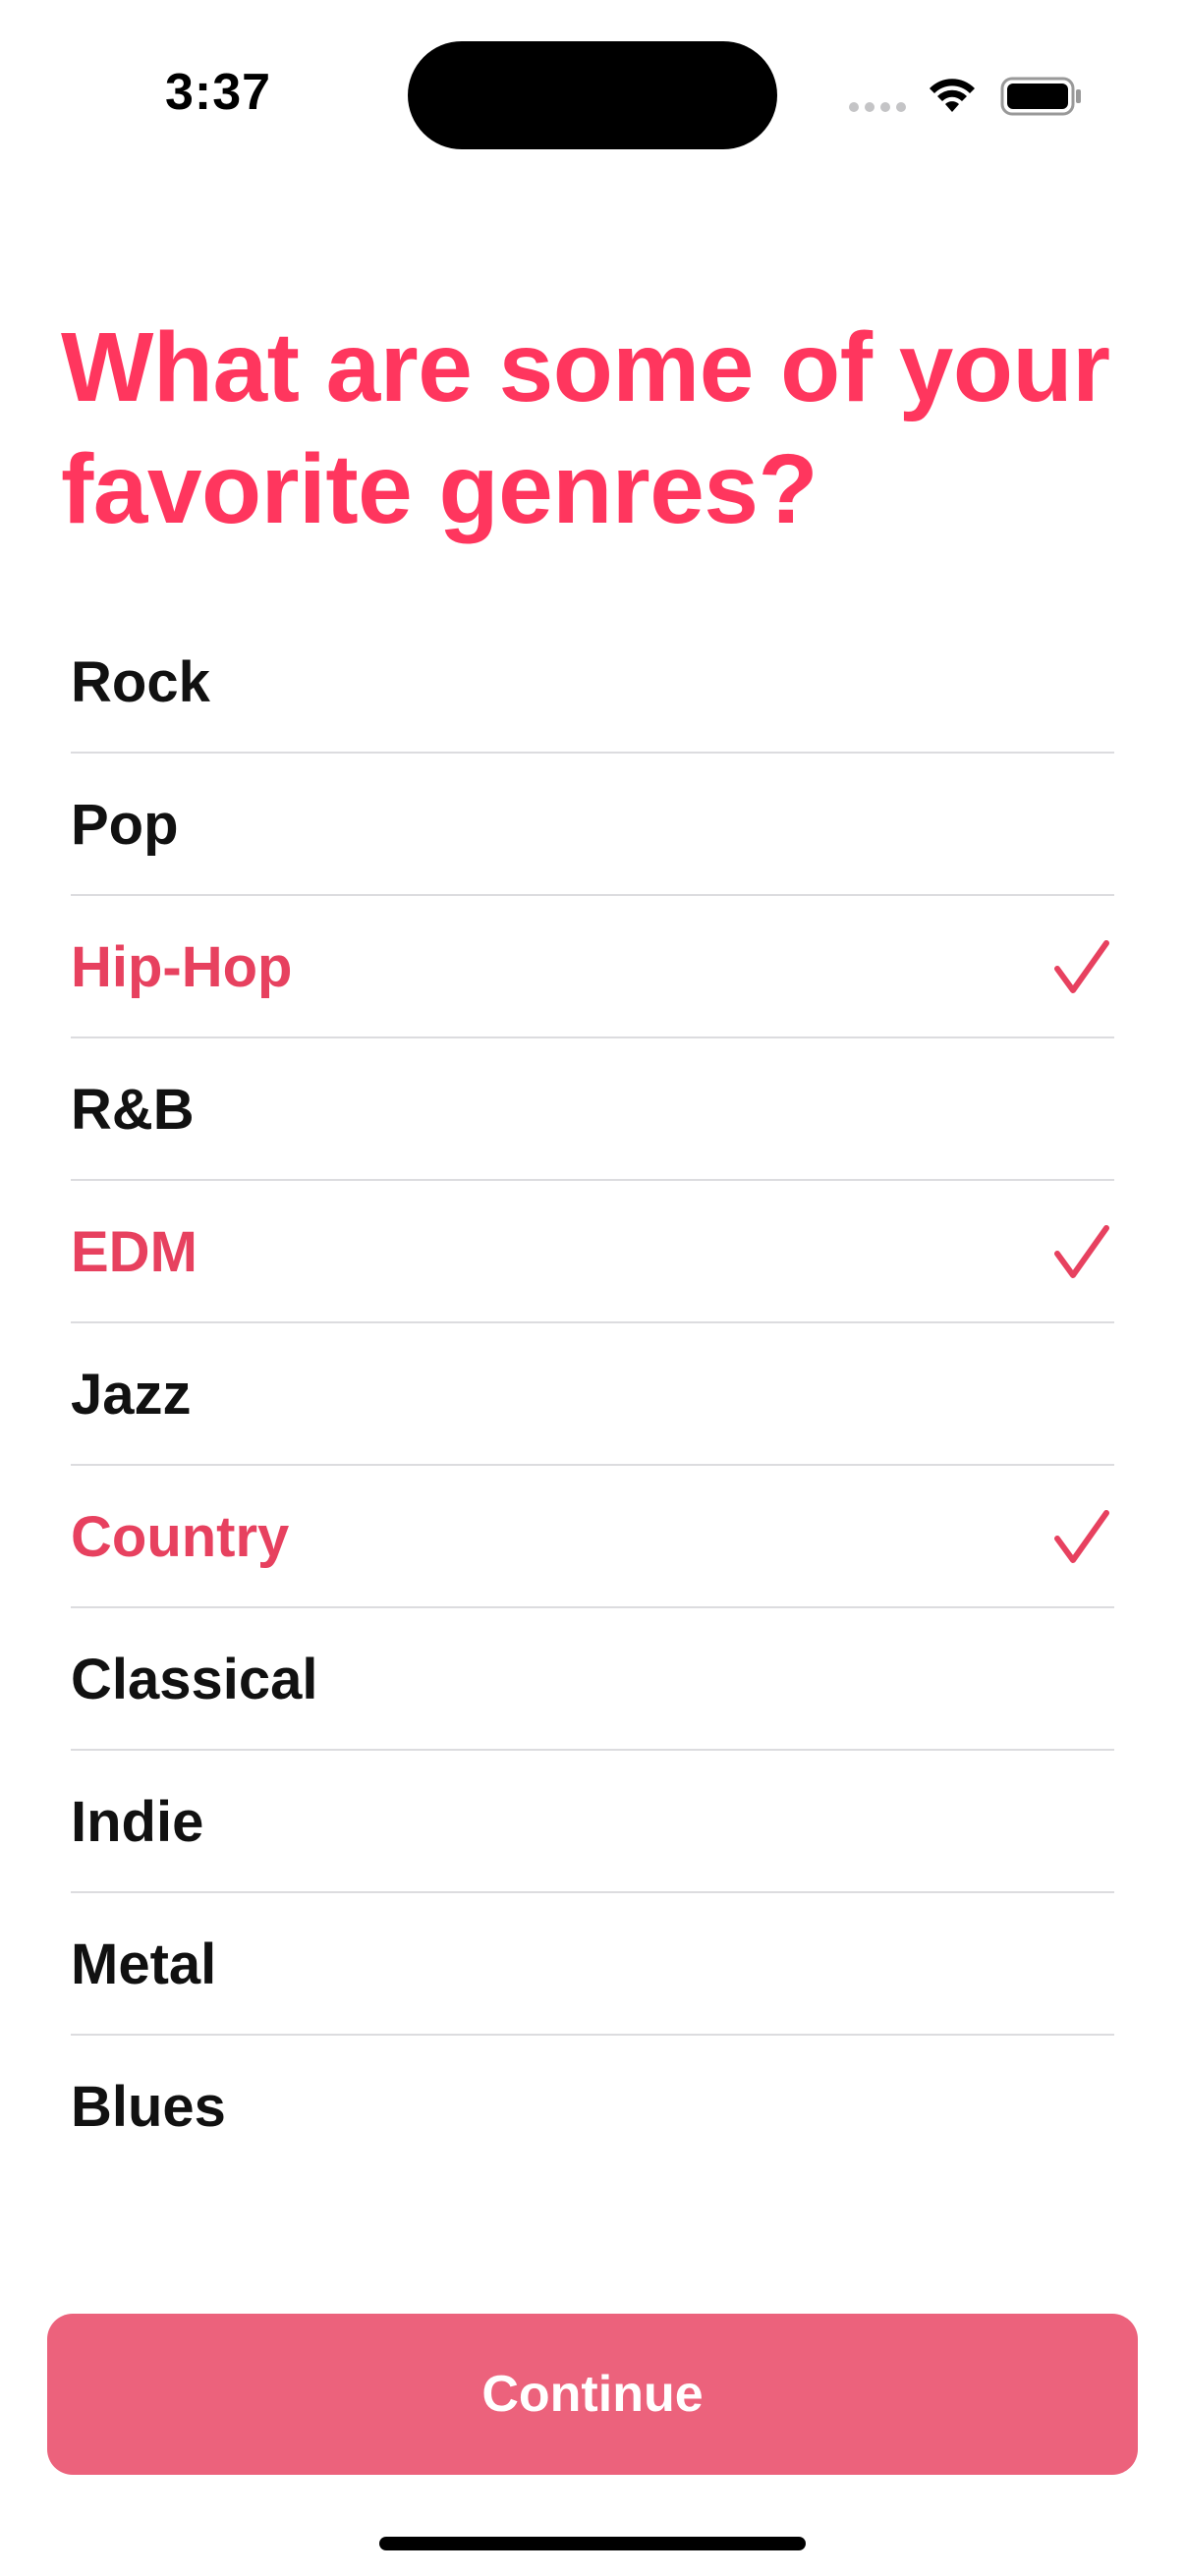 This screenshot has height=2576, width=1185. I want to click on genre-row-classical: Classical, so click(592, 1679).